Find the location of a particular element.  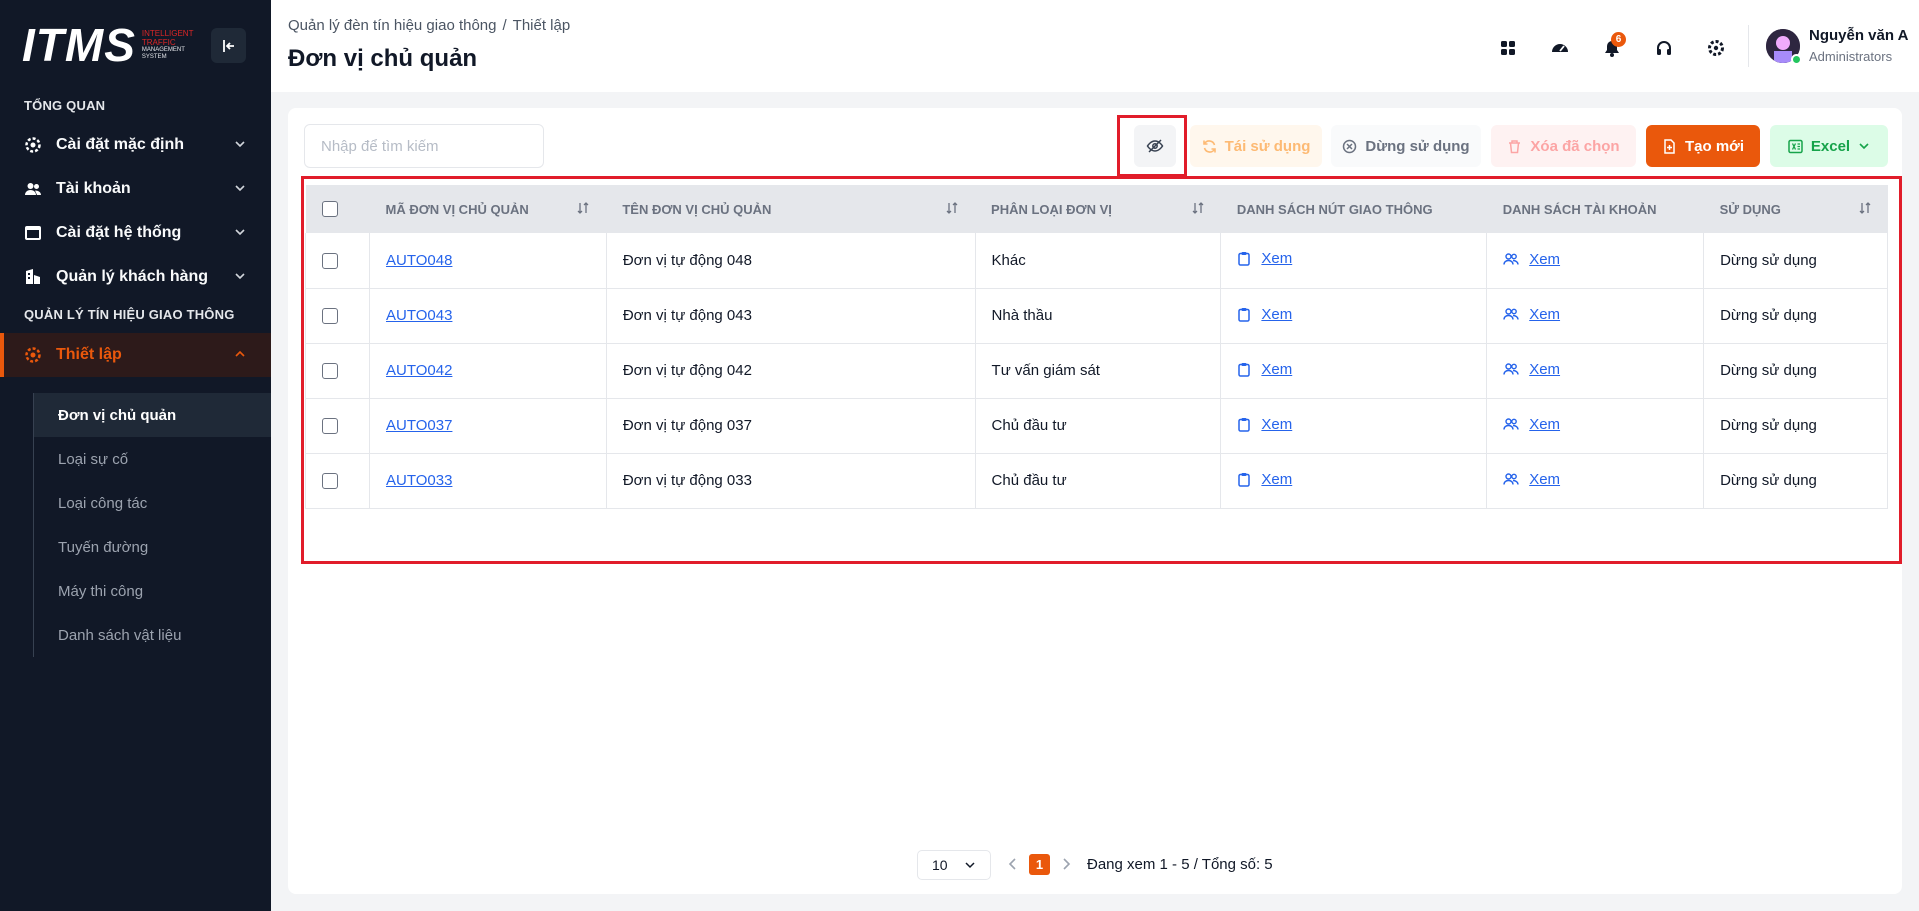

speedometer-icon is located at coordinates (1559, 47).